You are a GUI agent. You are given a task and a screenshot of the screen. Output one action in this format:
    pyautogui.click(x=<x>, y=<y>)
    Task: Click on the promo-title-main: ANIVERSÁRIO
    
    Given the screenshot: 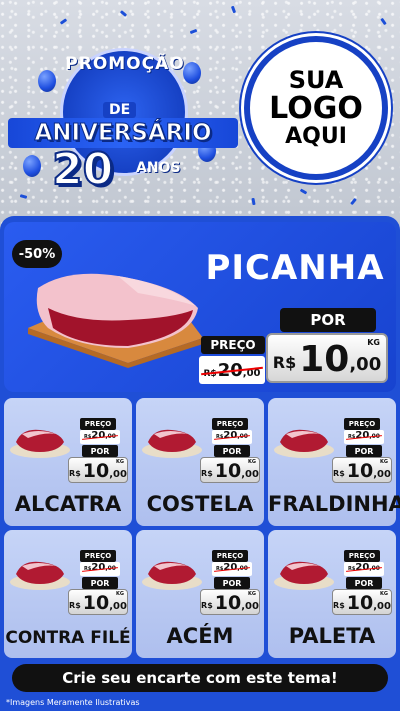 What is the action you would take?
    pyautogui.click(x=123, y=133)
    